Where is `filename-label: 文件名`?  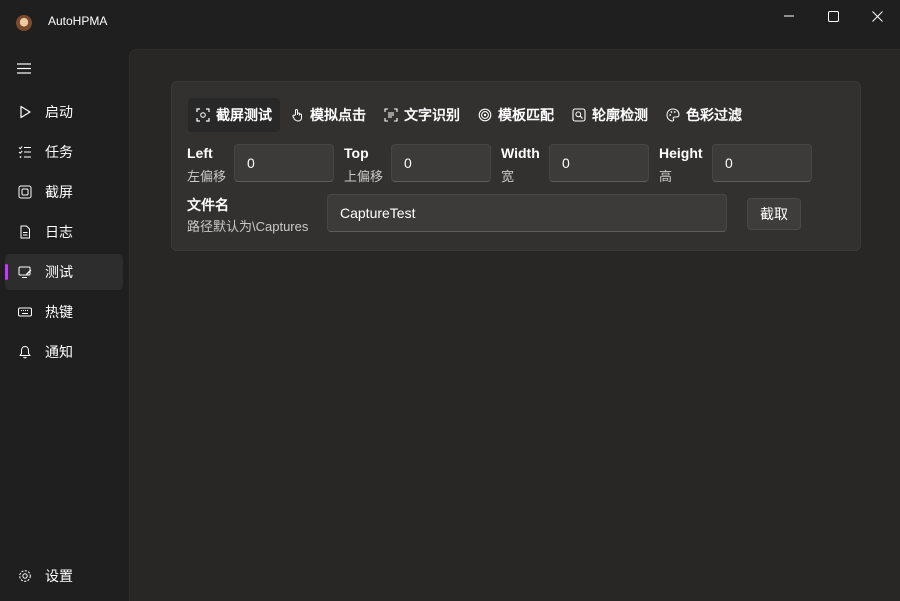
filename-label: 文件名 is located at coordinates (208, 205).